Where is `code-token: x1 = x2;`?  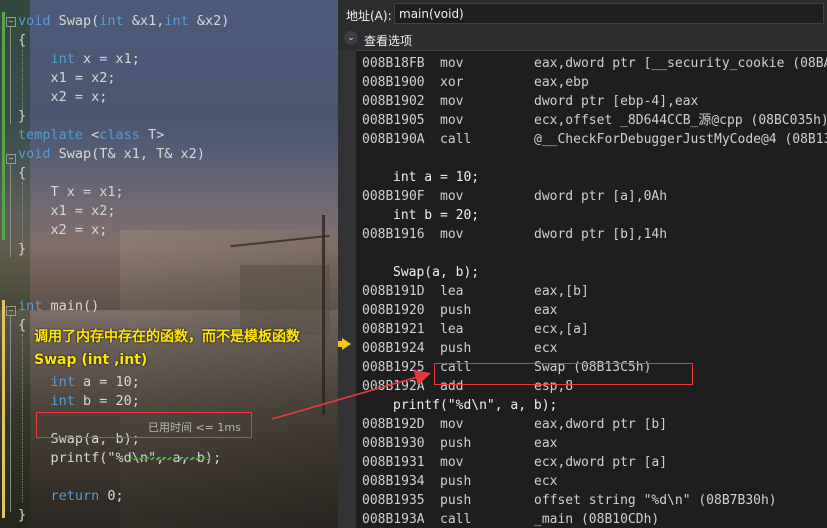 code-token: x1 = x2; is located at coordinates (67, 211).